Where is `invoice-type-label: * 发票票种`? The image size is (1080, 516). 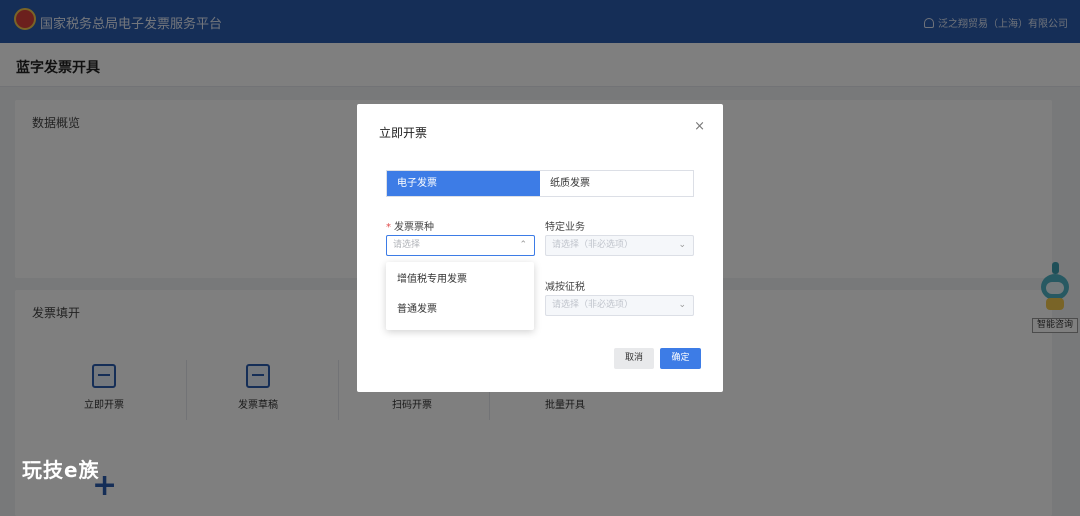 invoice-type-label: * 发票票种 is located at coordinates (410, 225).